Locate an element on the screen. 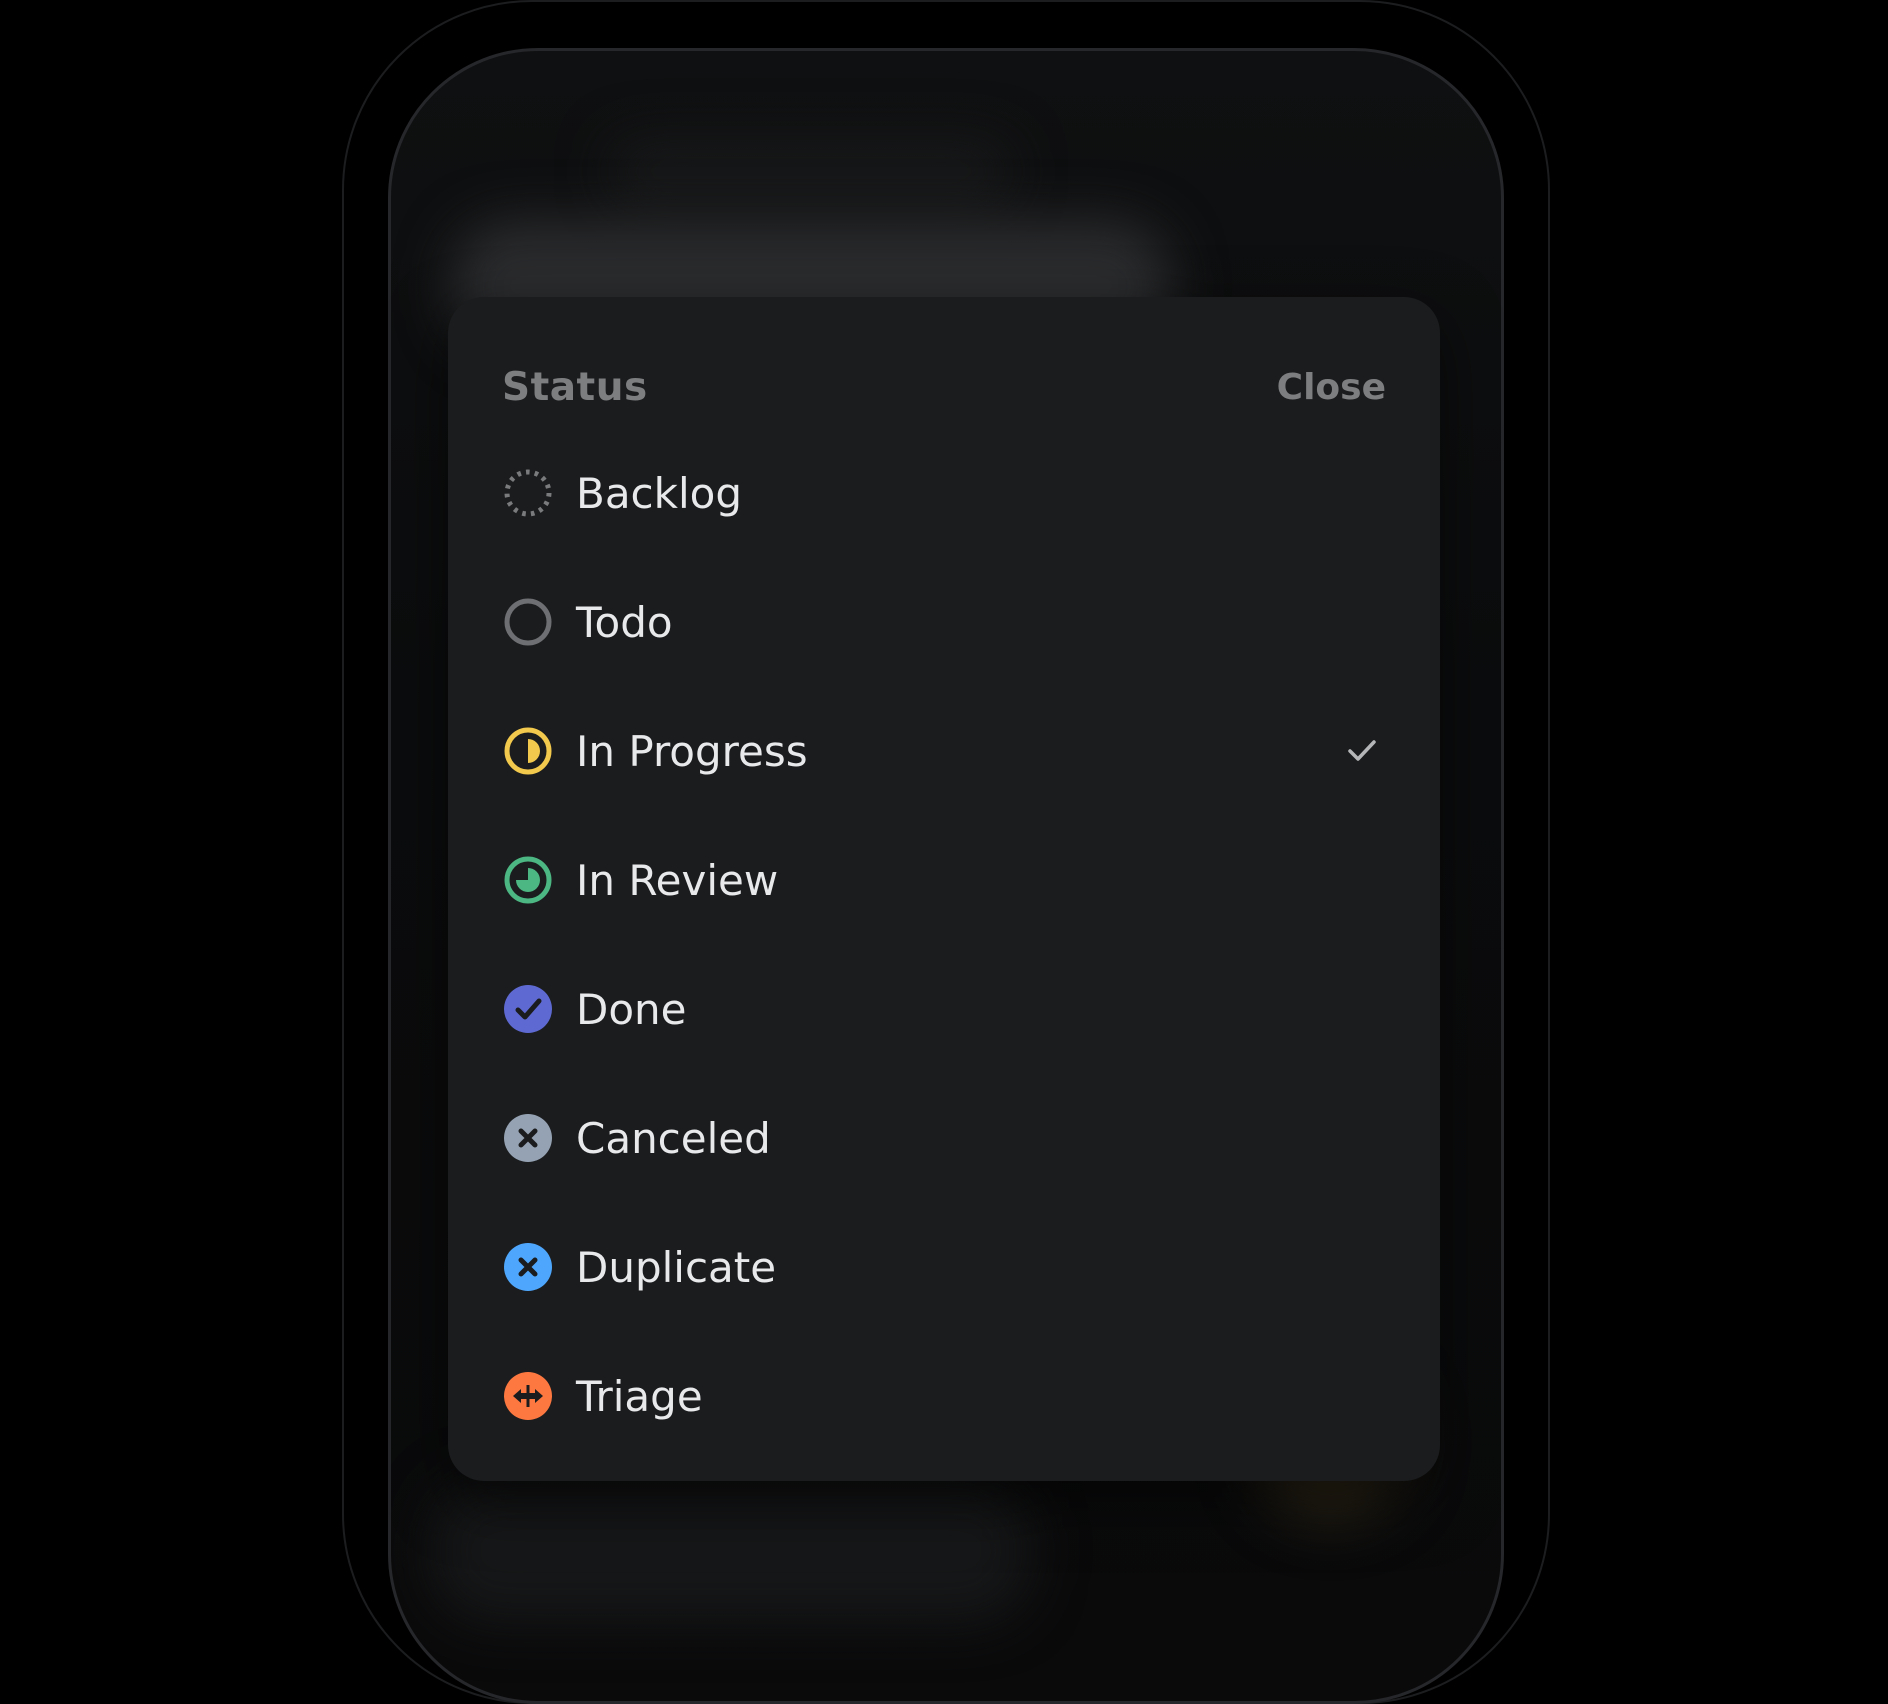 The height and width of the screenshot is (1704, 1888). status-option-label: Todo is located at coordinates (624, 622).